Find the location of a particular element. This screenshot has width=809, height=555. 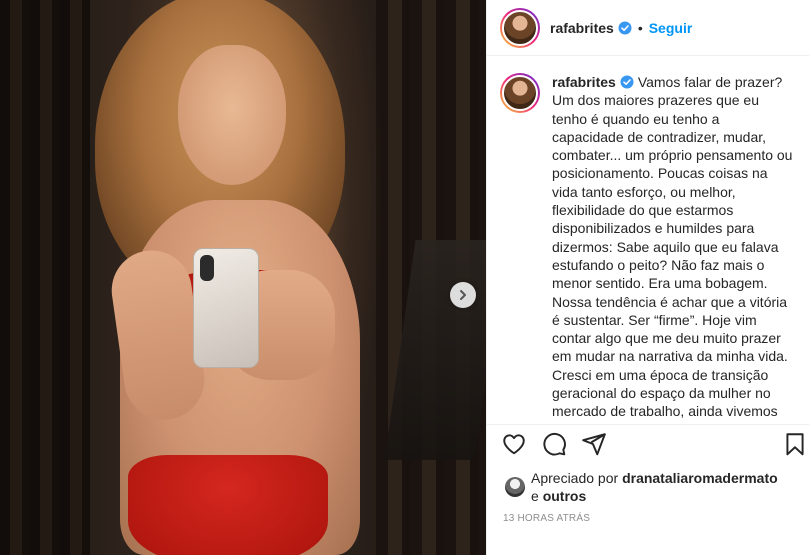

caption-username: rafabrites is located at coordinates (584, 82).